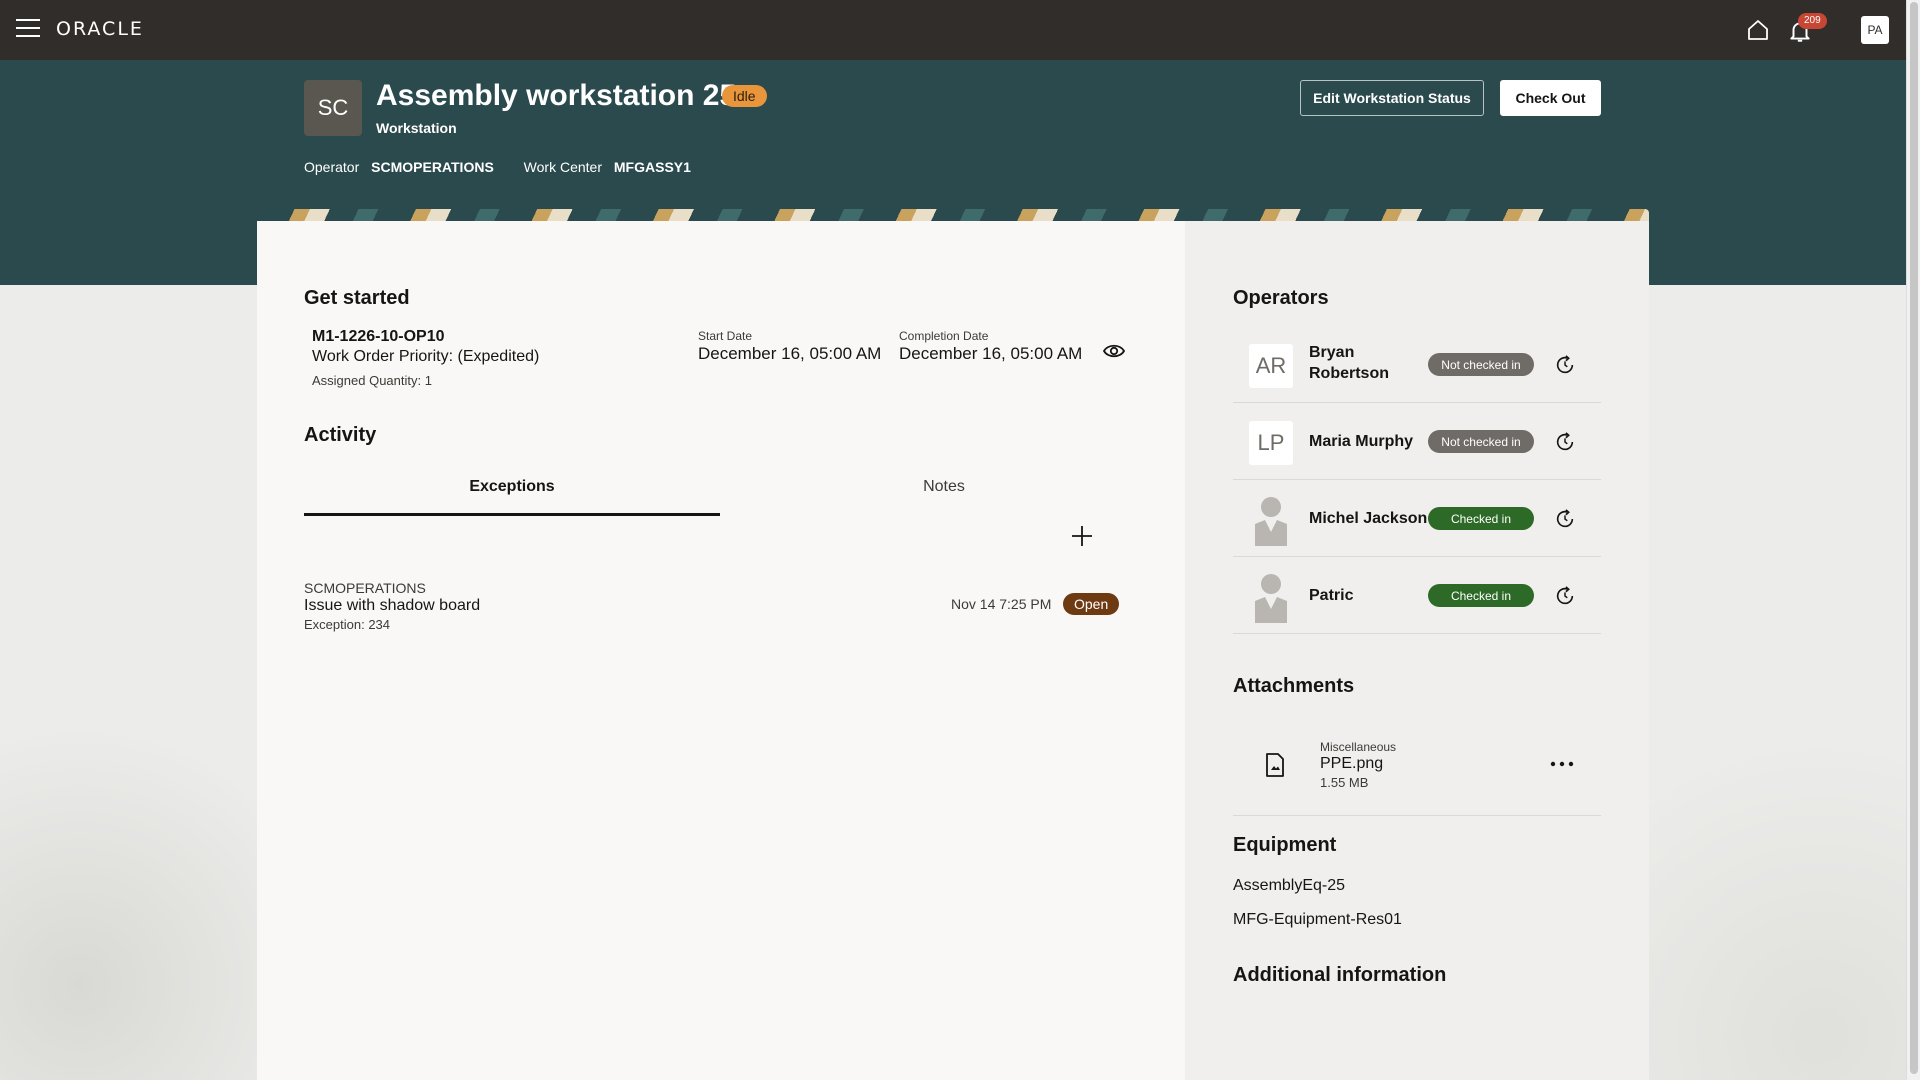 This screenshot has height=1080, width=1920. I want to click on activity-heading: Activity, so click(340, 435).